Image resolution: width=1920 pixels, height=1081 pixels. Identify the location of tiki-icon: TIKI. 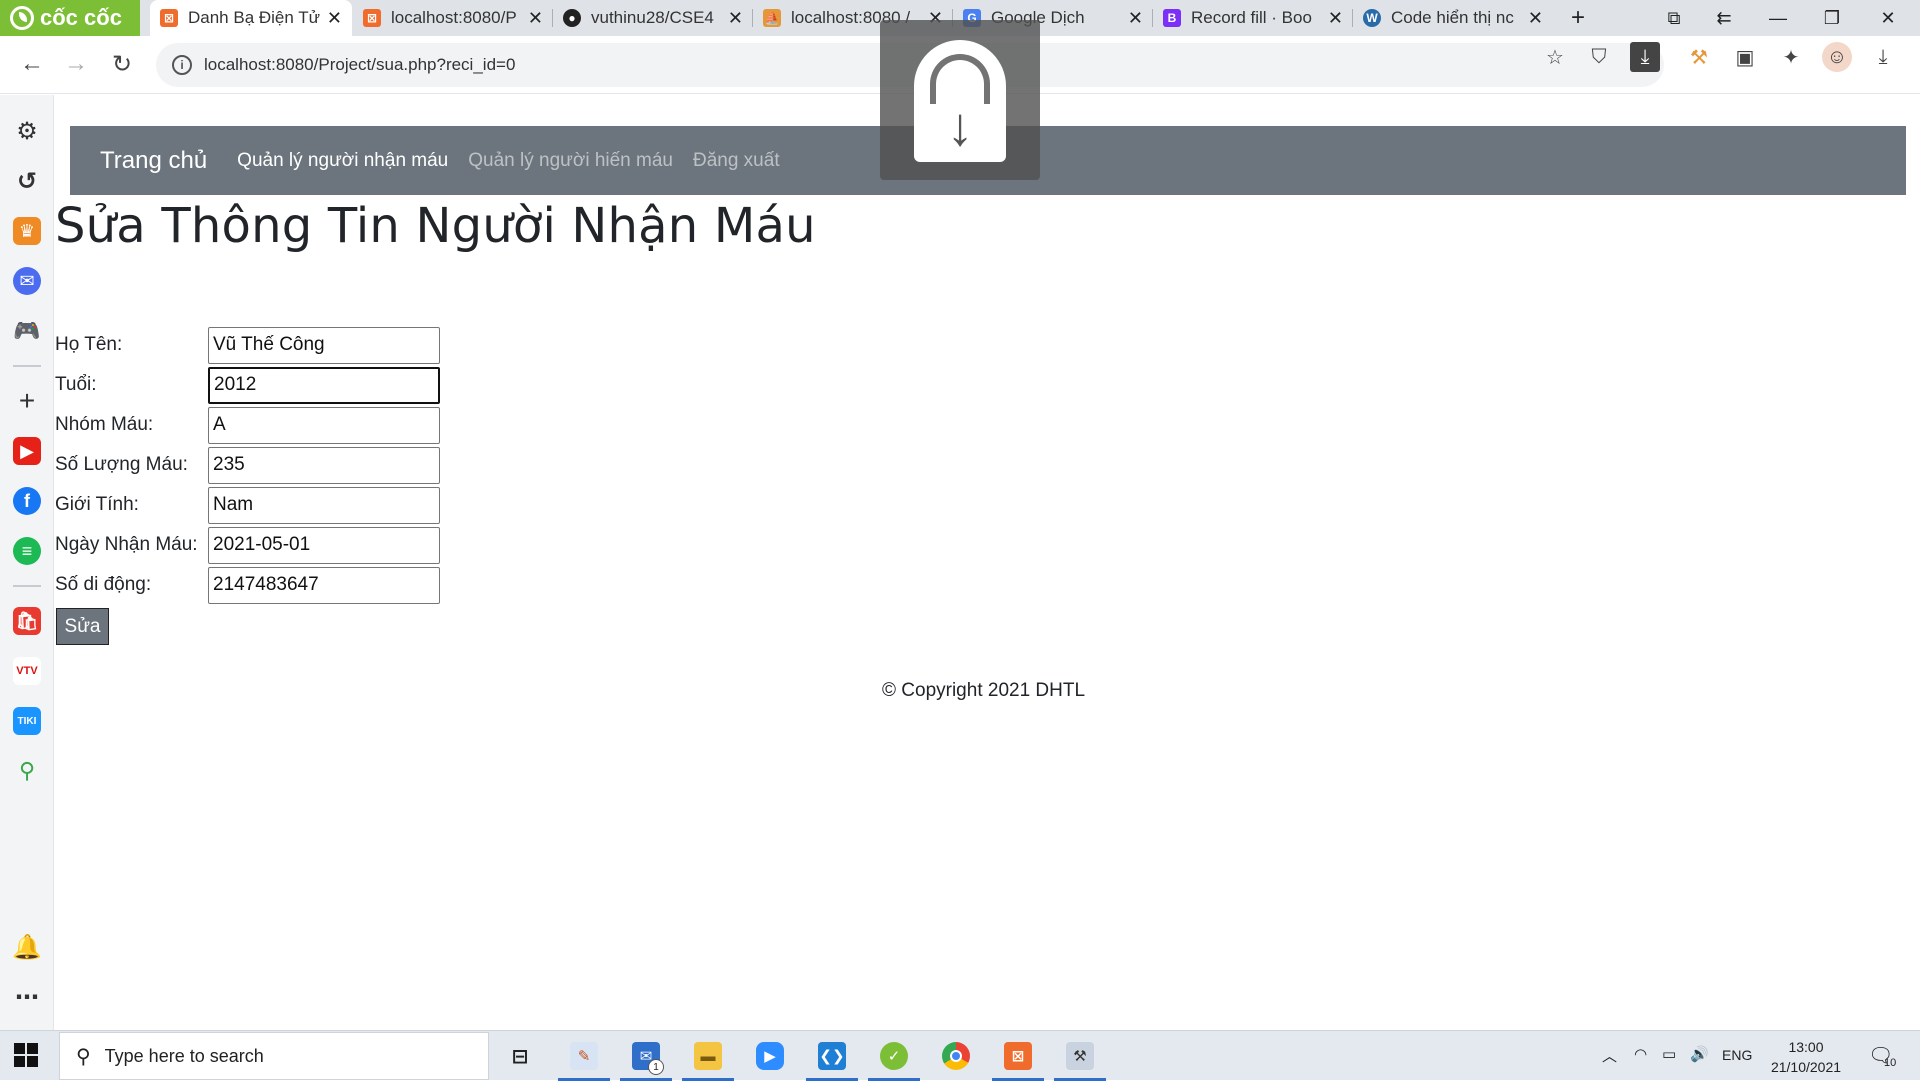
(27, 721).